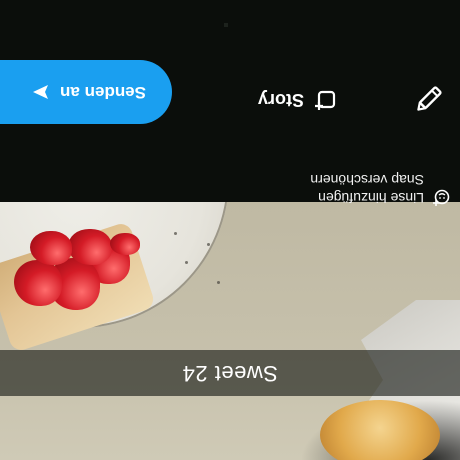 This screenshot has height=460, width=460. I want to click on caption-text: Sweet 24, so click(230, 373).